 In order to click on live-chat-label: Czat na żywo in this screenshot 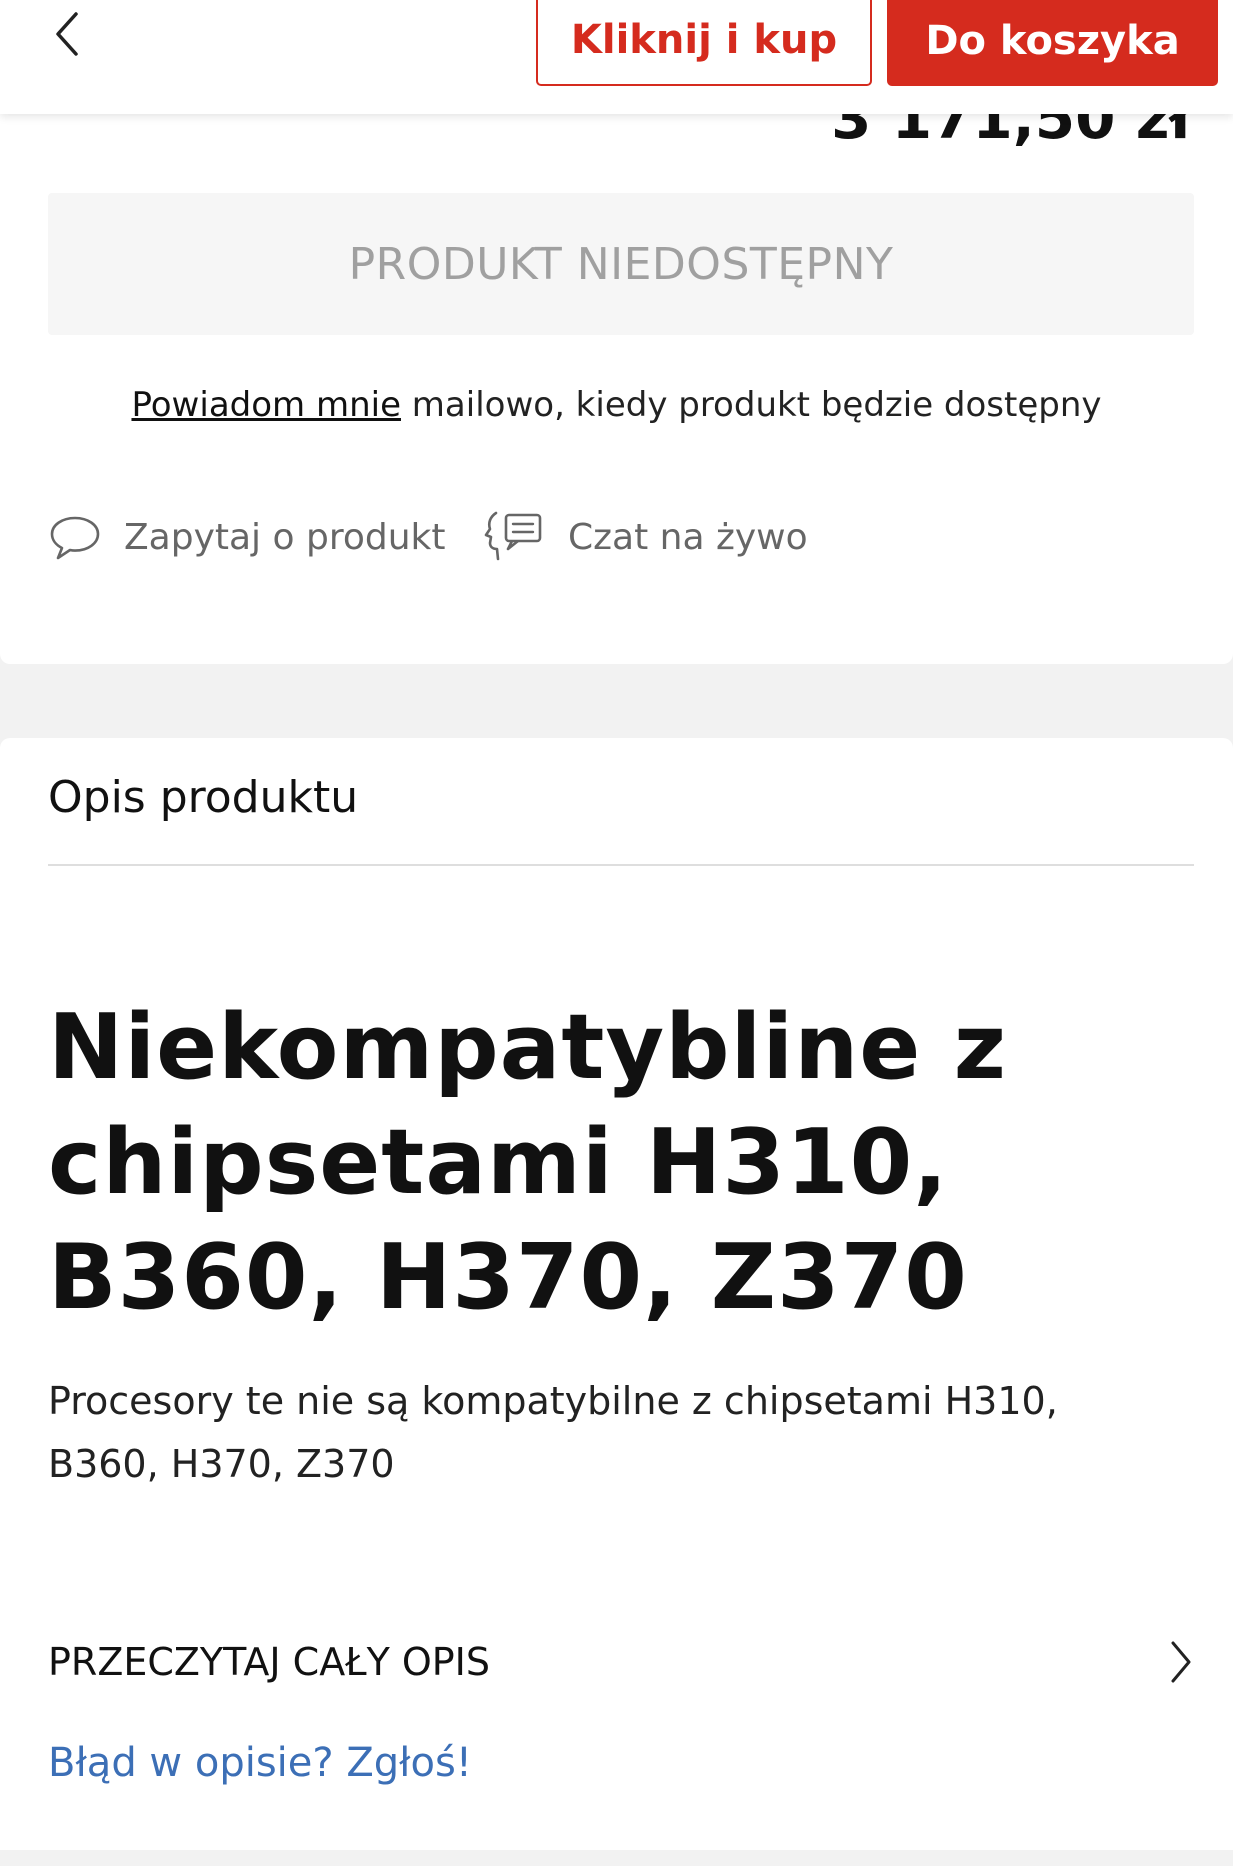, I will do `click(688, 537)`.